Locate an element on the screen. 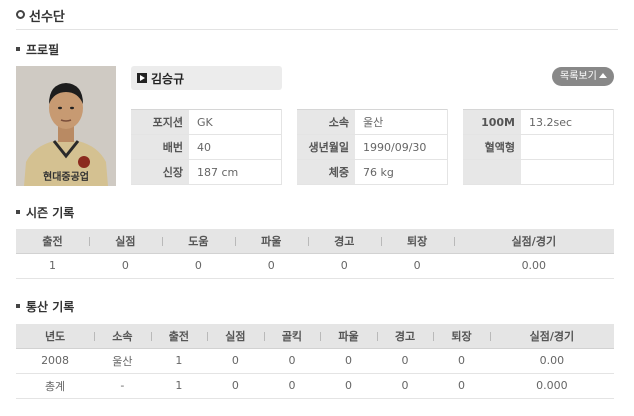  jersey-text: 현대중공업 is located at coordinates (66, 176).